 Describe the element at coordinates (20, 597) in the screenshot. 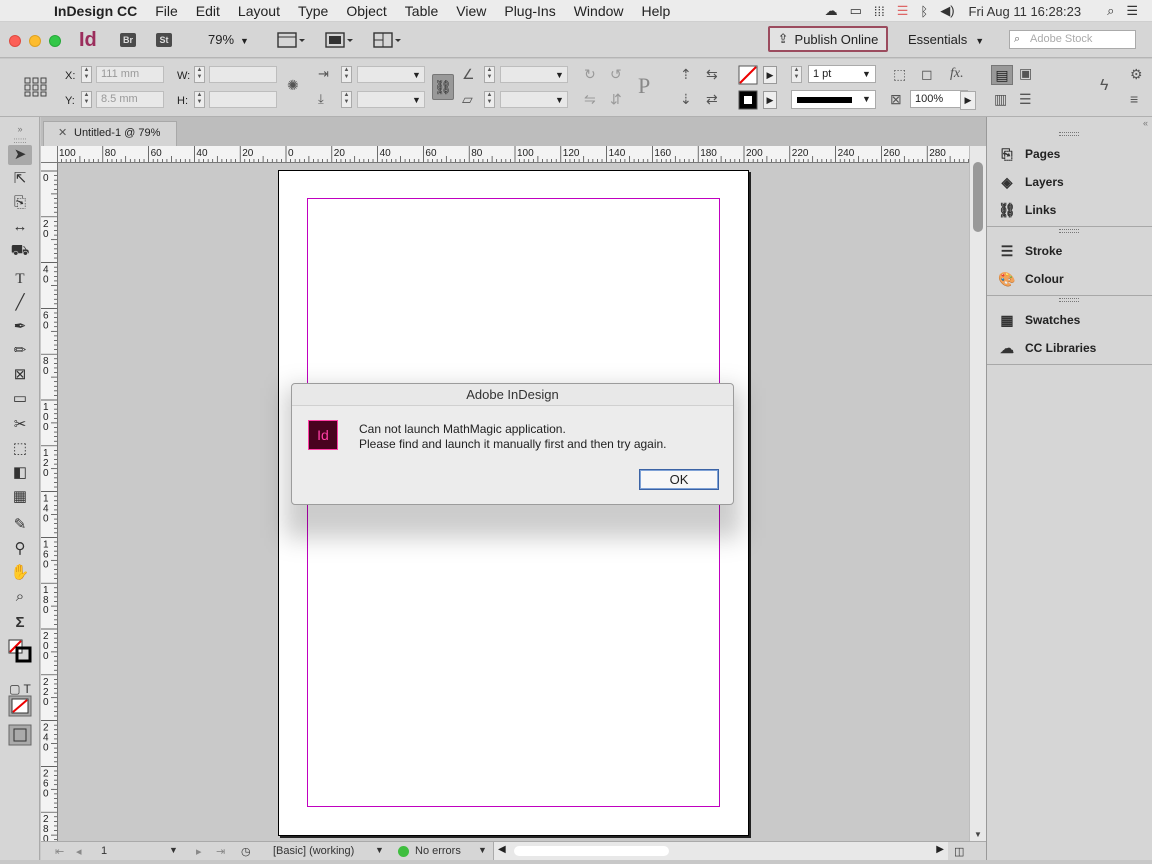

I see `zoom-tool-icon: ⌕` at that location.